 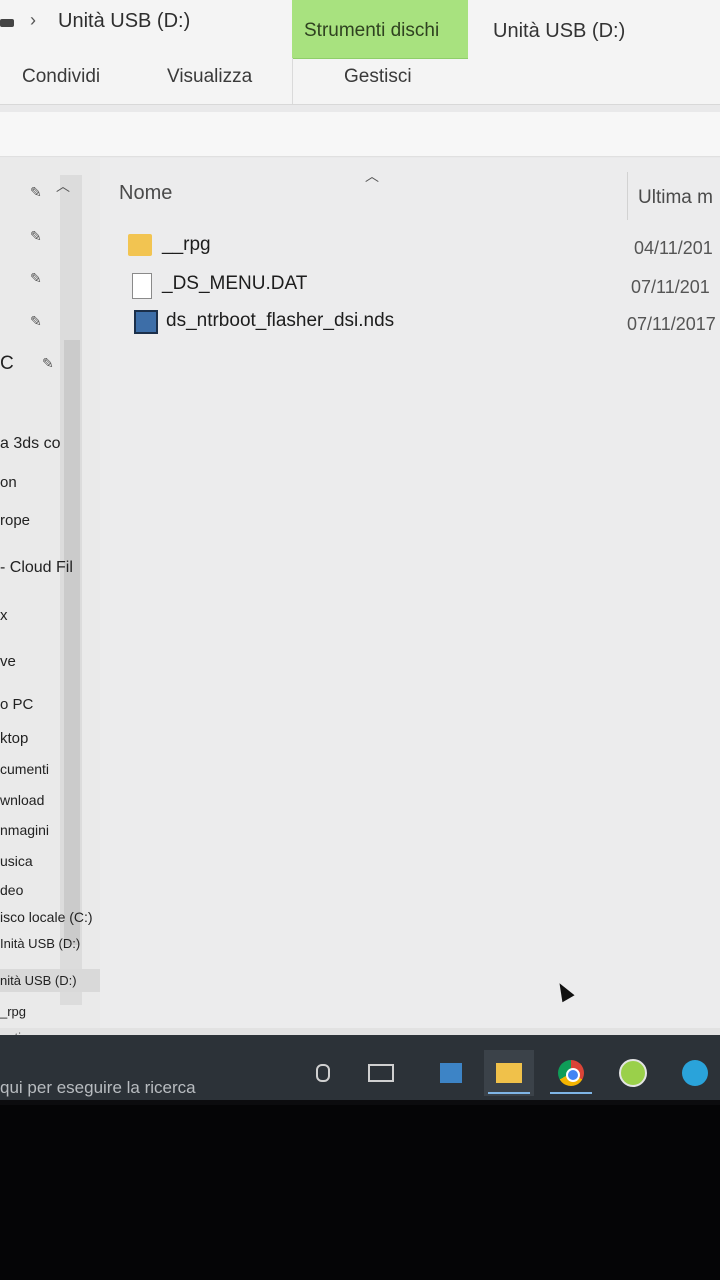 What do you see at coordinates (15, 520) in the screenshot?
I see `nav-item: rope` at bounding box center [15, 520].